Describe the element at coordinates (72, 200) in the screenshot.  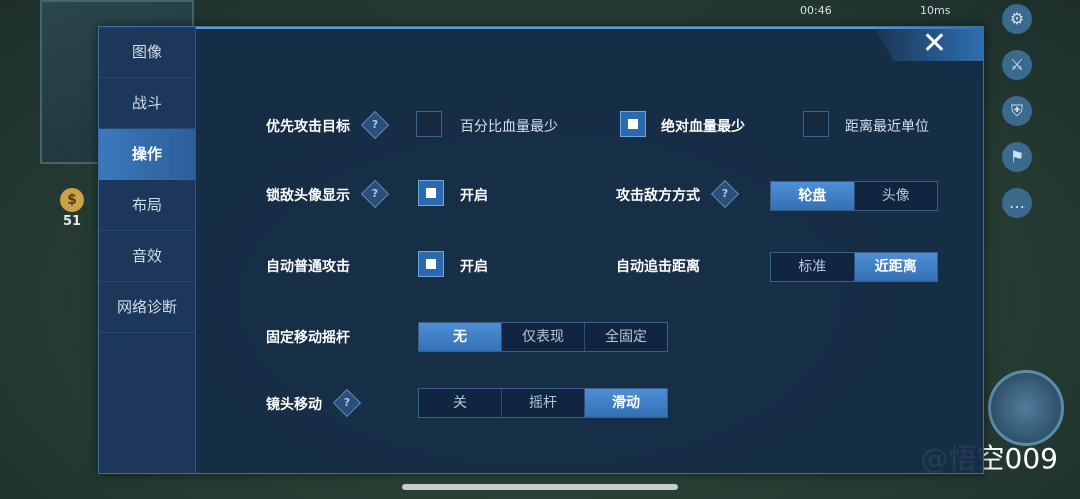
I see `money-bag-icon: $` at that location.